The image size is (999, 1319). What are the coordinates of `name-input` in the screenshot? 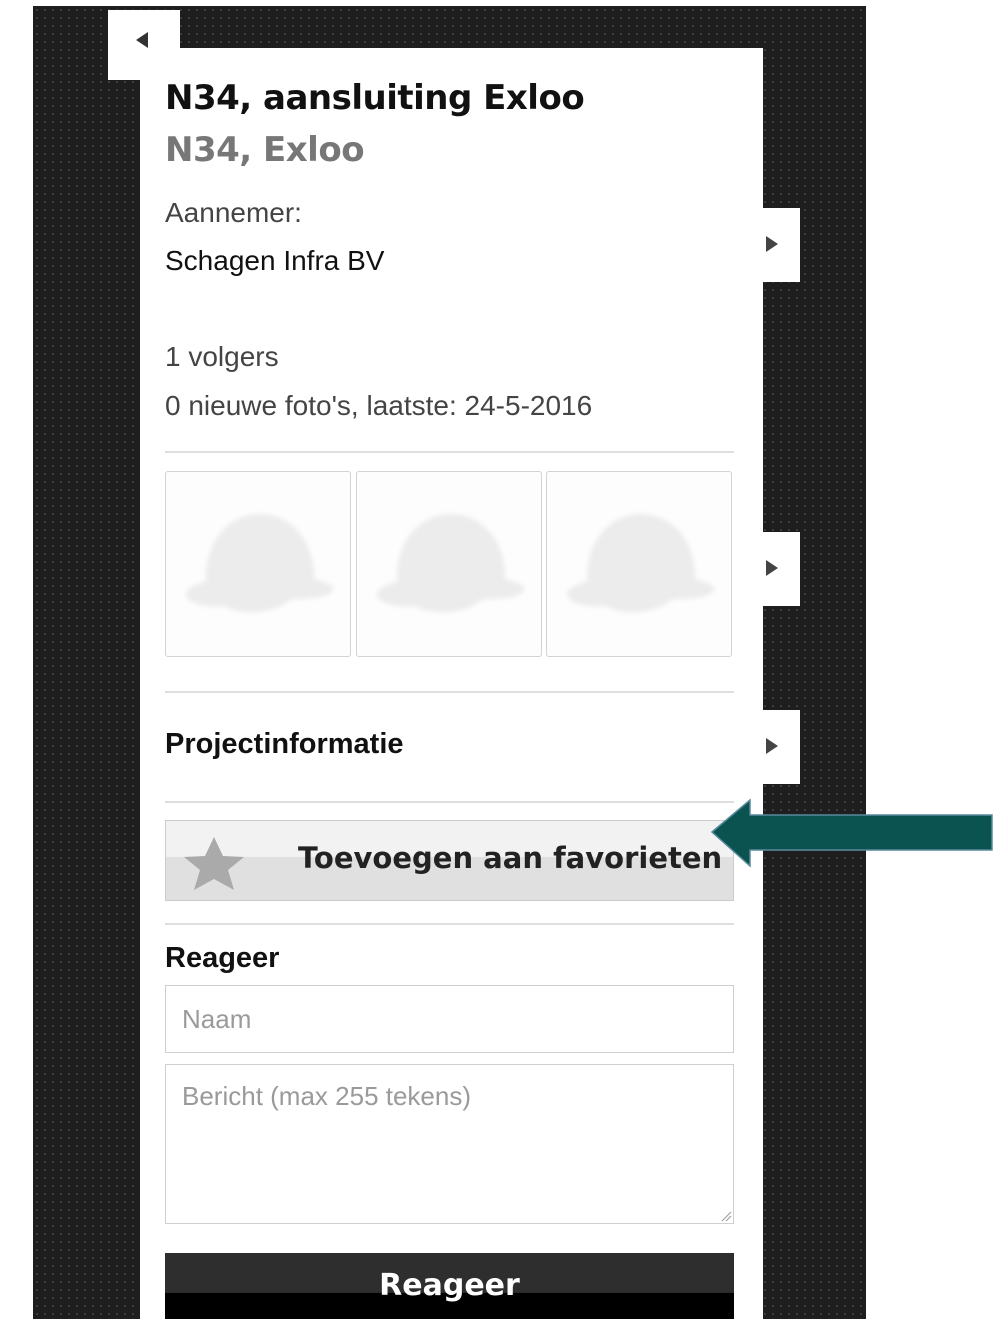 It's located at (449, 1019).